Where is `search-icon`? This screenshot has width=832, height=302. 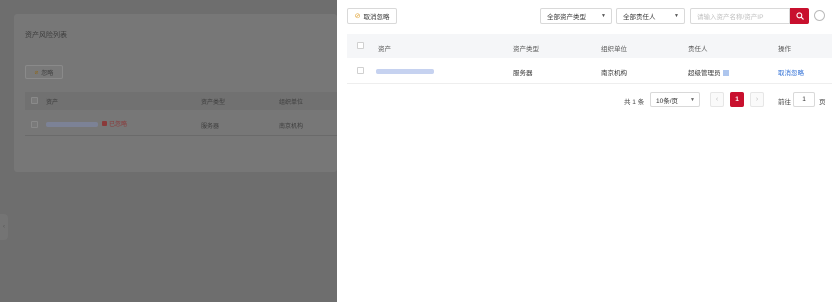 search-icon is located at coordinates (799, 16).